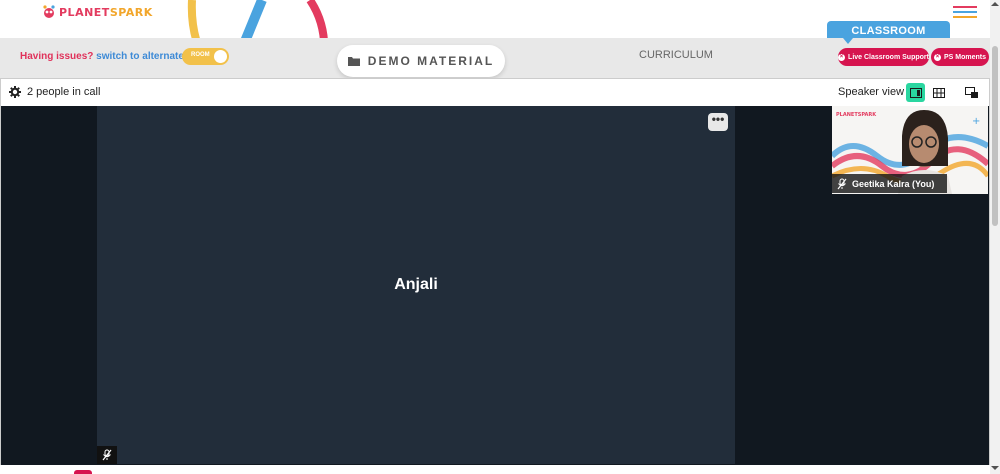 The height and width of the screenshot is (474, 1000). What do you see at coordinates (416, 284) in the screenshot?
I see `main-participant-name: Anjali` at bounding box center [416, 284].